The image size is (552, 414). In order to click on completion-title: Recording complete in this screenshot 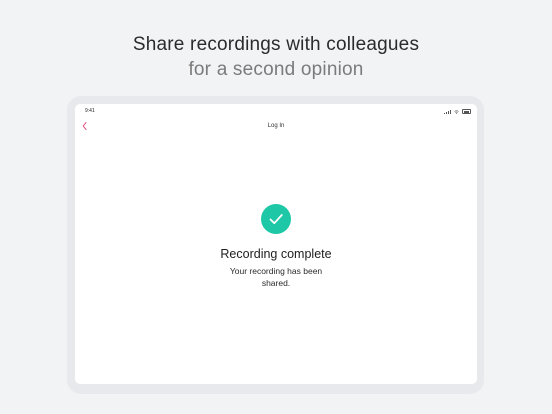, I will do `click(276, 254)`.